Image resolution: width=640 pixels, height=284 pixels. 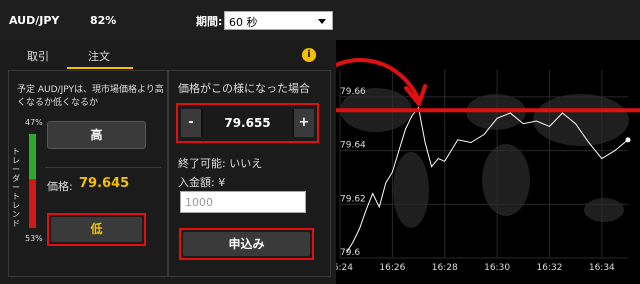 I want to click on trend-high-fill, so click(x=32, y=156).